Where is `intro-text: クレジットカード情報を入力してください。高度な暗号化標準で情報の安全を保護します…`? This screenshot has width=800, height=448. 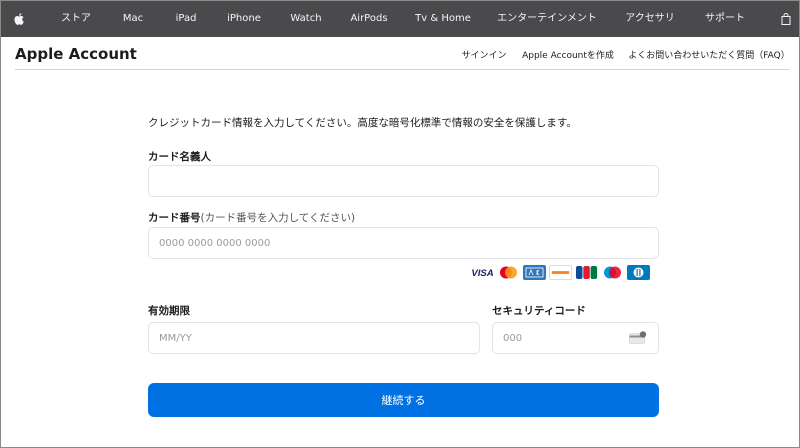
intro-text: クレジットカード情報を入力してください。高度な暗号化標準で情報の安全を保護します… is located at coordinates (362, 123).